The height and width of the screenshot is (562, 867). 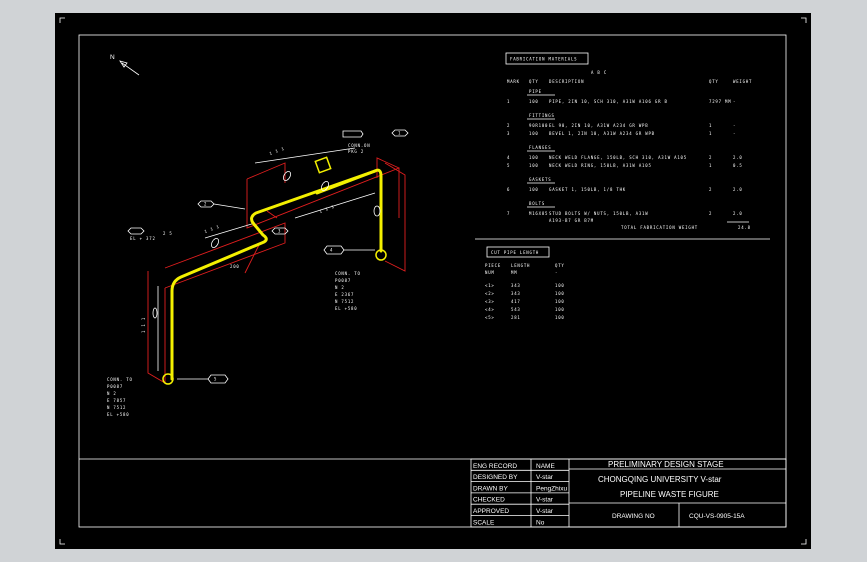 What do you see at coordinates (534, 81) in the screenshot?
I see `material-col-header: QTY` at bounding box center [534, 81].